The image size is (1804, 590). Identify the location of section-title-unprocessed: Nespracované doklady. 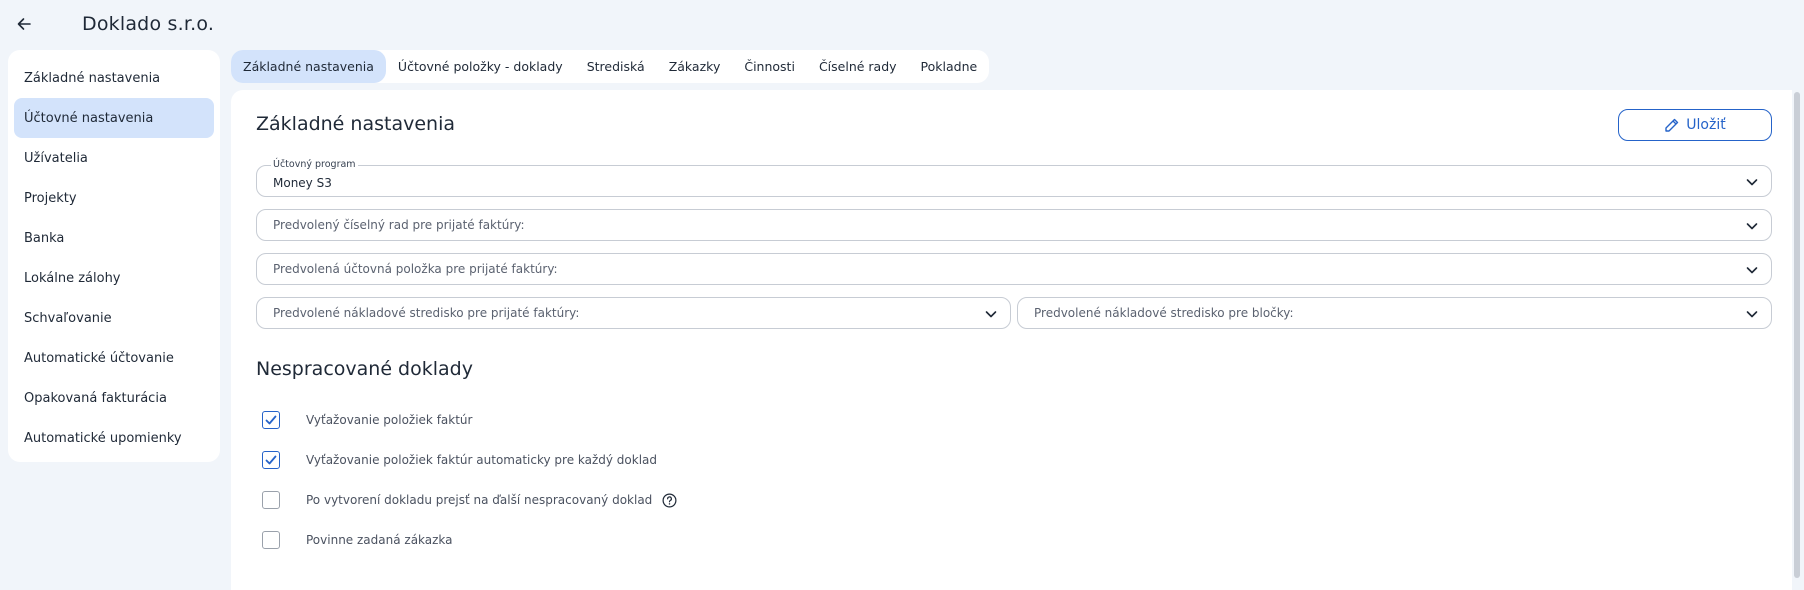
(364, 369).